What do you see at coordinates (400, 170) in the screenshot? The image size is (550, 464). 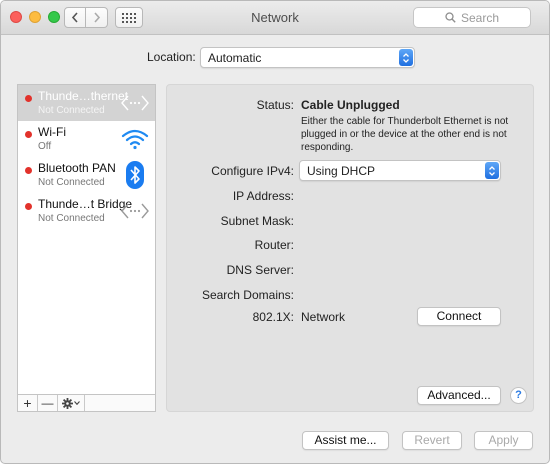 I see `configure-ipv4-popup: Using DHCP` at bounding box center [400, 170].